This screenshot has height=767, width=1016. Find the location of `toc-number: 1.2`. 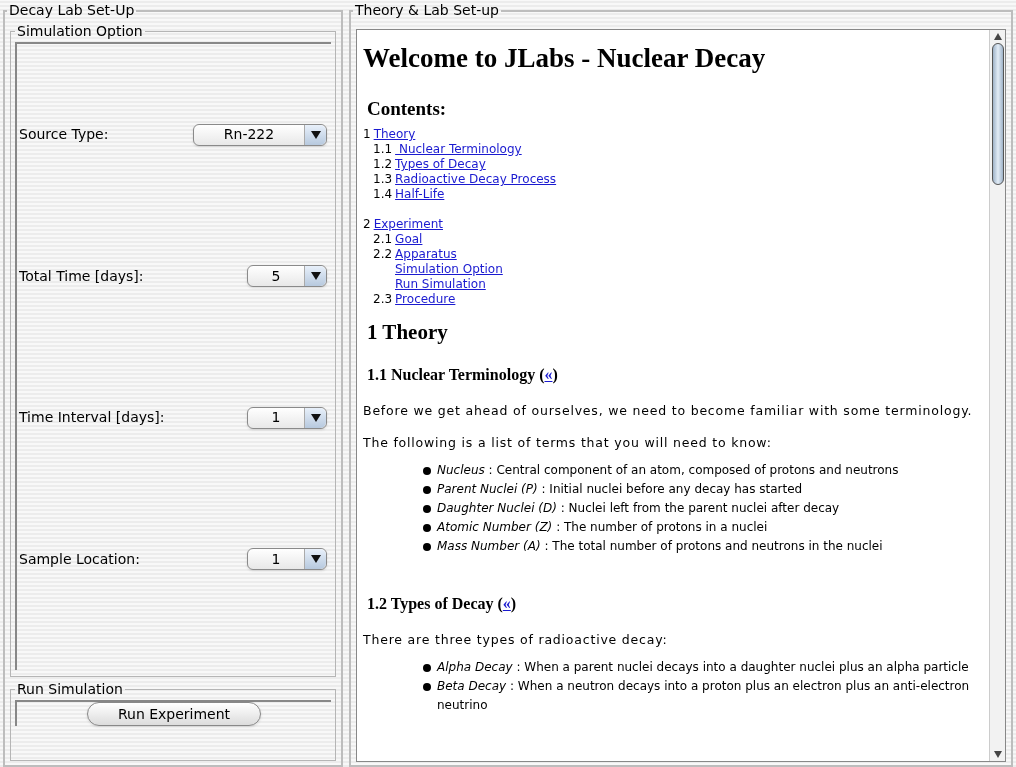

toc-number: 1.2 is located at coordinates (383, 164).